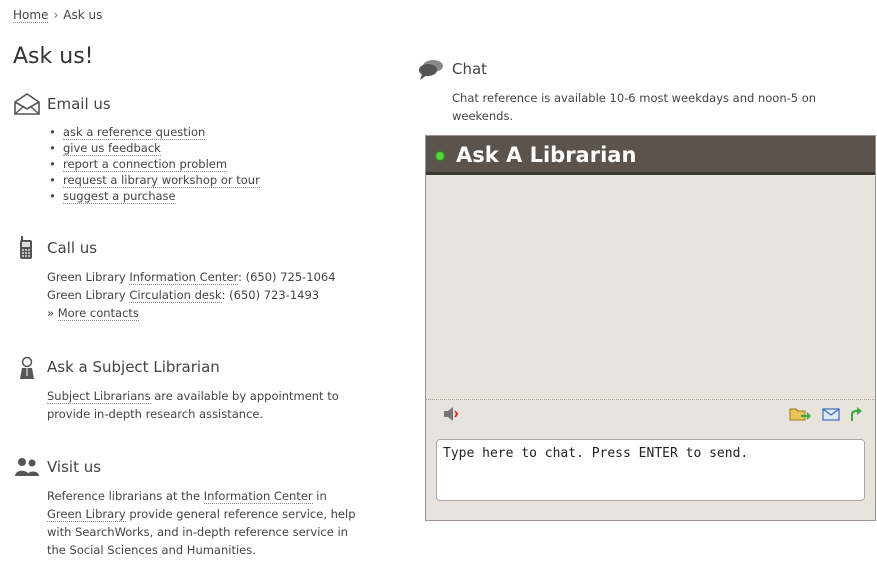 The width and height of the screenshot is (877, 564). Describe the element at coordinates (133, 367) in the screenshot. I see `subject-librarian-heading: Ask a Subject Librarian` at that location.